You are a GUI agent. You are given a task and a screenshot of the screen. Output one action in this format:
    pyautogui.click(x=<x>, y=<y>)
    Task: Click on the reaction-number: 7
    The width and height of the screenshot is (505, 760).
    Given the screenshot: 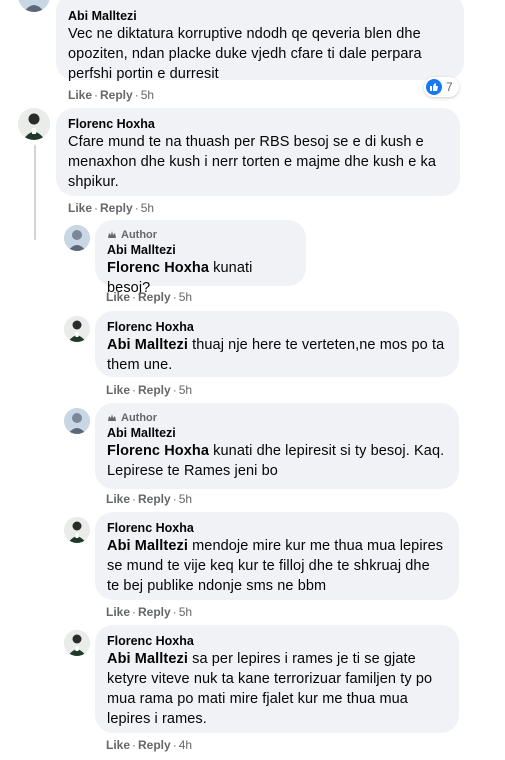 What is the action you would take?
    pyautogui.click(x=449, y=87)
    